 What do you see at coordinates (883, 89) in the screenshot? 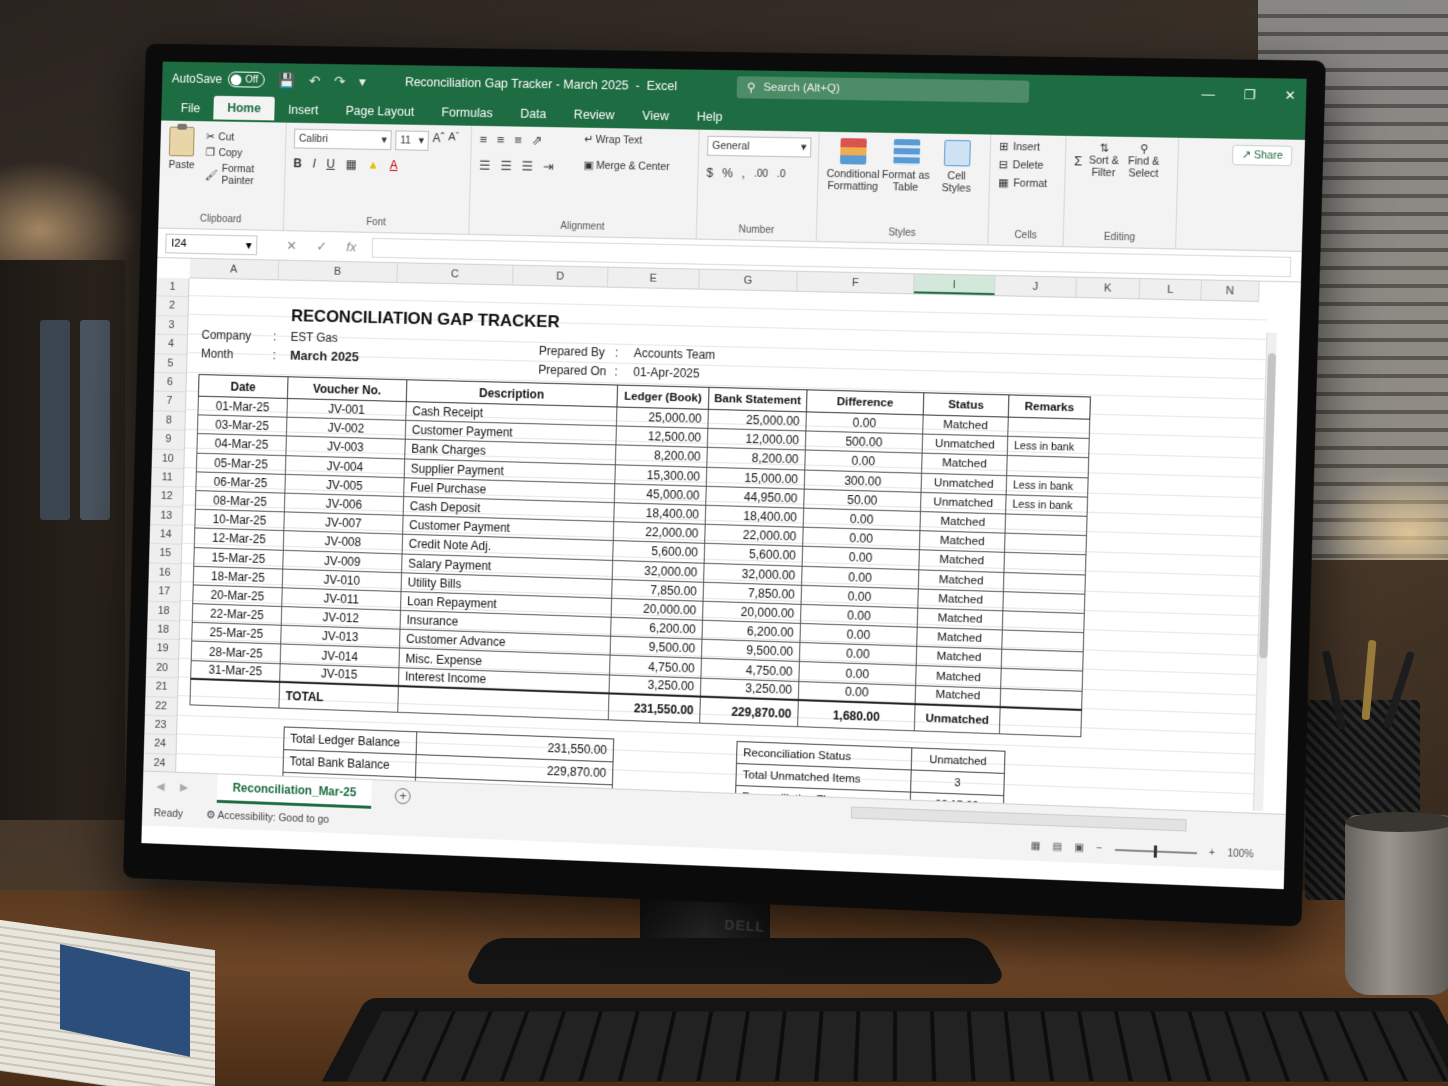
I see `search-box: ⚲ Search (Alt+Q)` at bounding box center [883, 89].